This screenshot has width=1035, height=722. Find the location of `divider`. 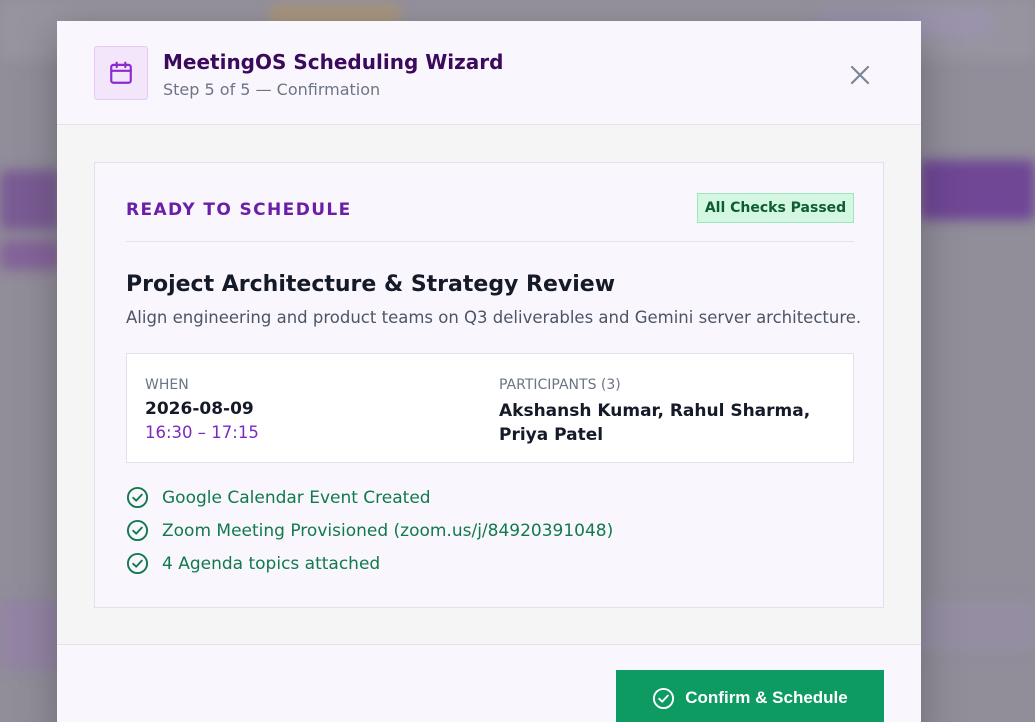

divider is located at coordinates (490, 241).